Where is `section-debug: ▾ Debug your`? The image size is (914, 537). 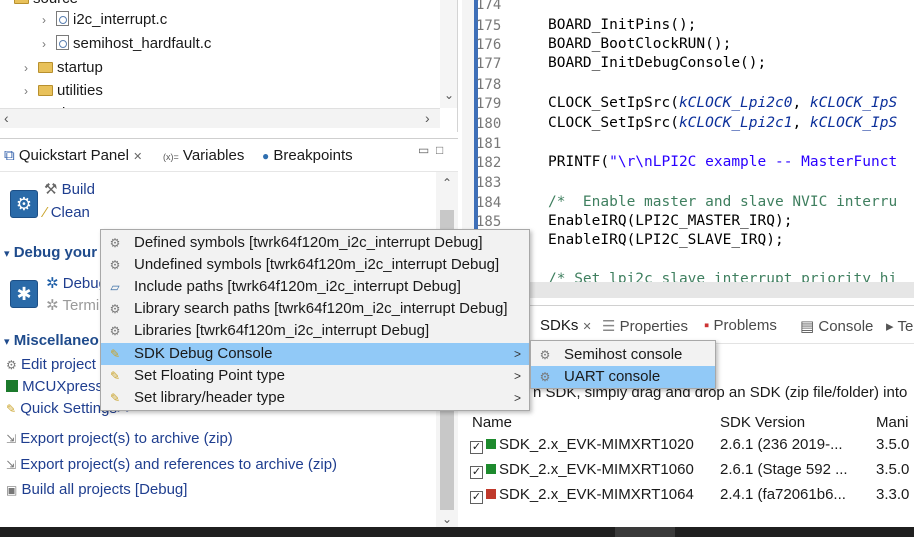 section-debug: ▾ Debug your is located at coordinates (50, 252).